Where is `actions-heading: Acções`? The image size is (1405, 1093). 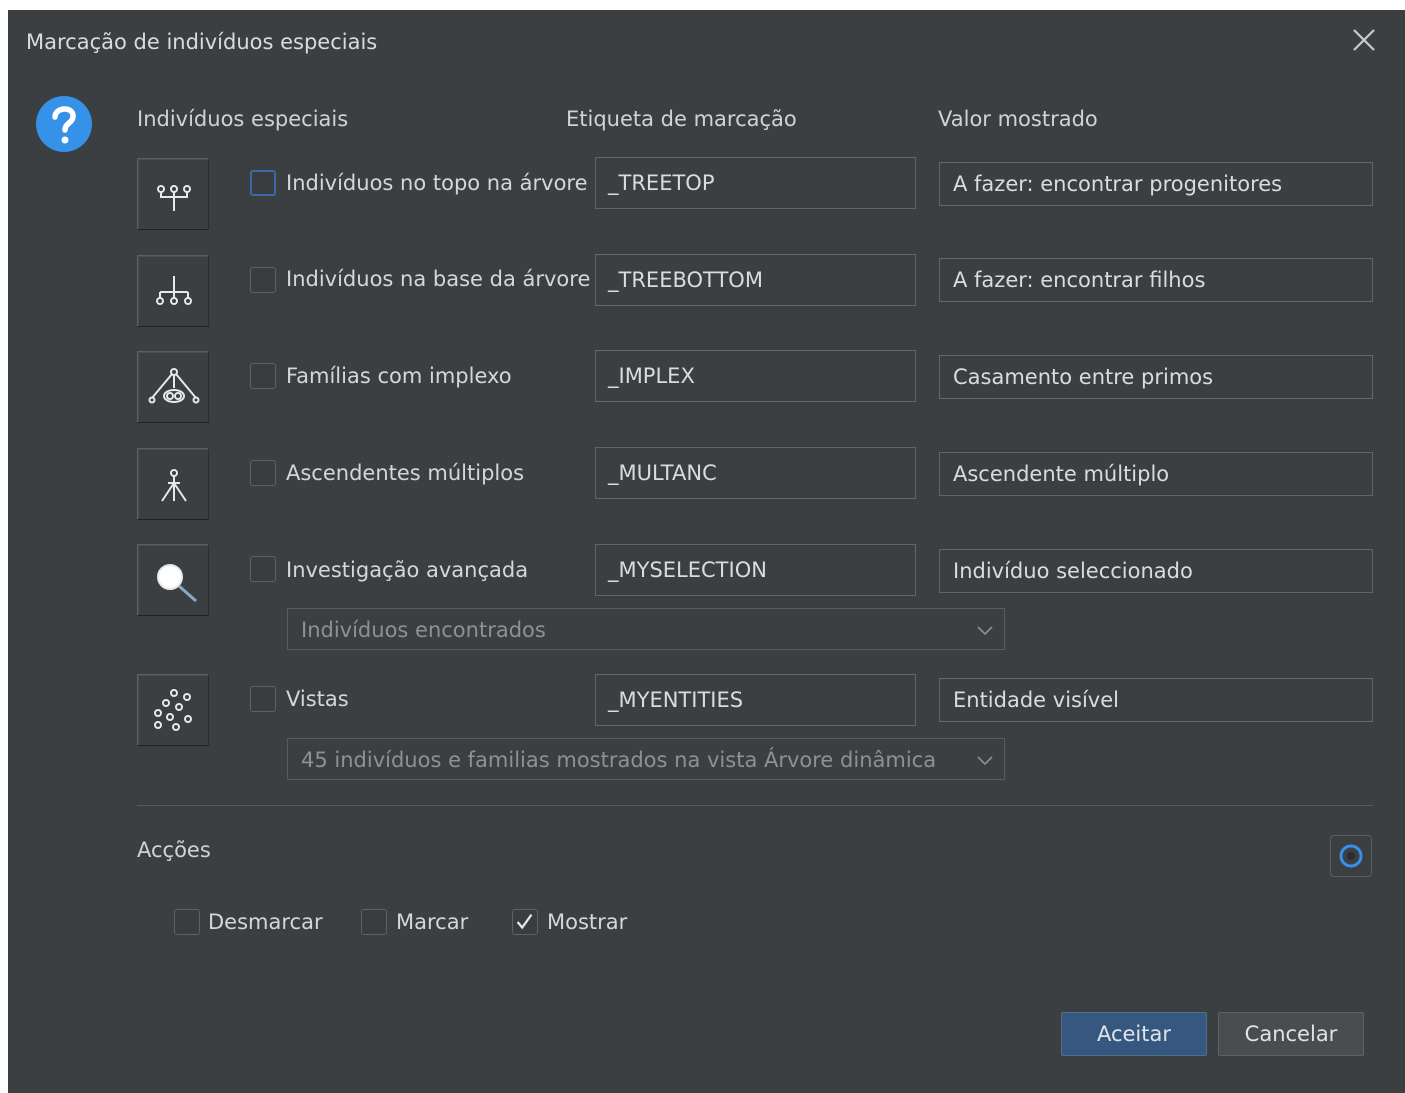
actions-heading: Acções is located at coordinates (174, 850).